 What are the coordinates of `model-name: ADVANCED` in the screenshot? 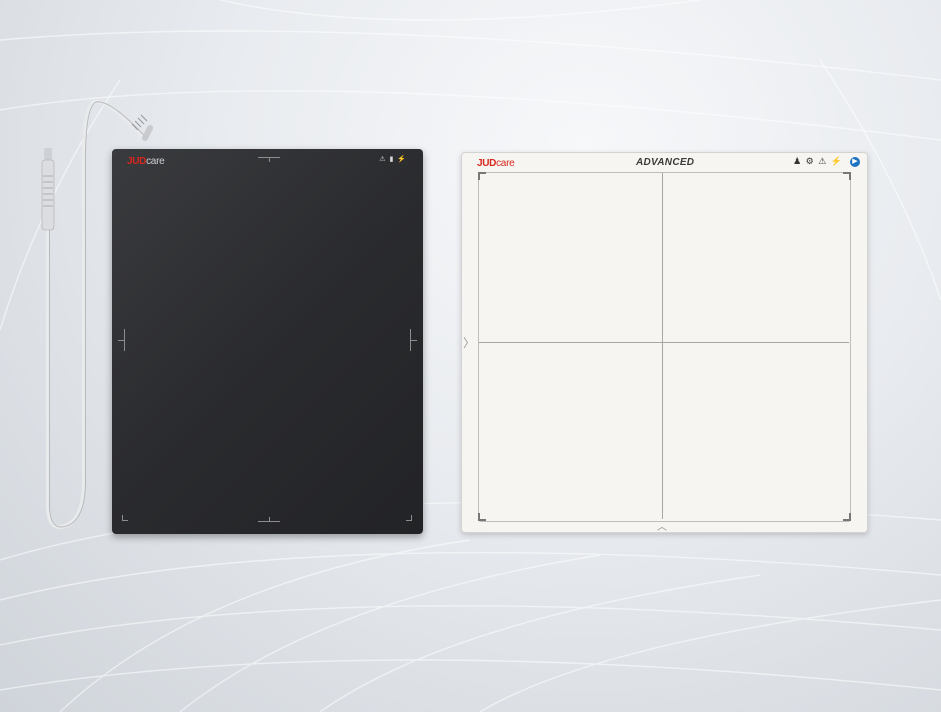 It's located at (665, 162).